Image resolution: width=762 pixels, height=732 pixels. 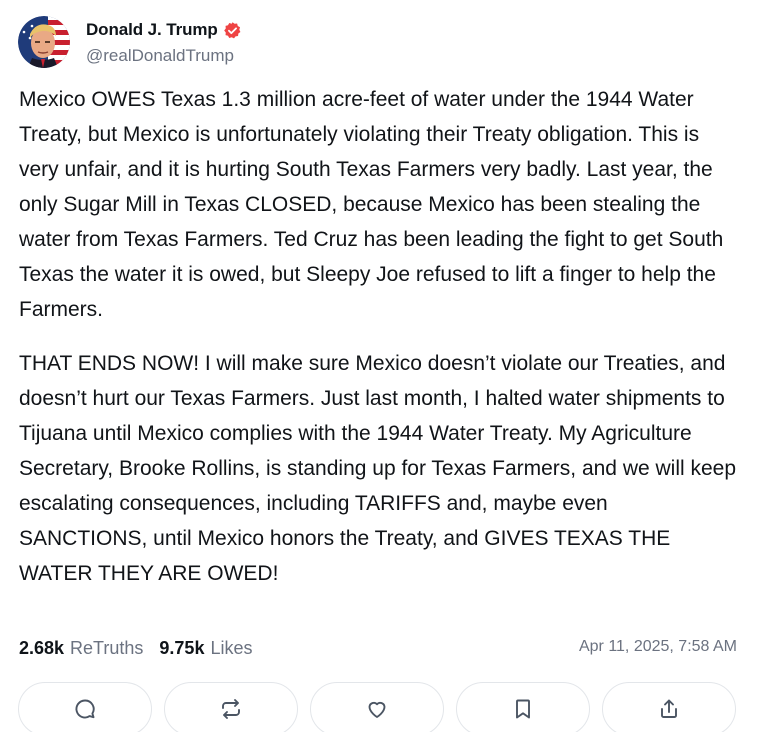 What do you see at coordinates (152, 30) in the screenshot?
I see `author-display-name: Donald J. Trump` at bounding box center [152, 30].